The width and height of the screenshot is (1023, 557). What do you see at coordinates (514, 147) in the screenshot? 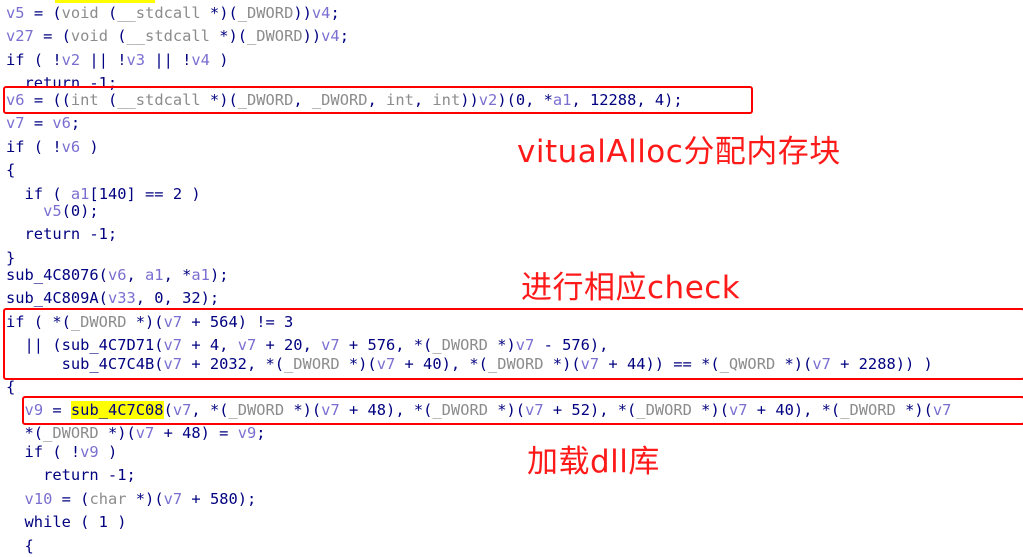
I see `code-line: if ( !v6 )` at bounding box center [514, 147].